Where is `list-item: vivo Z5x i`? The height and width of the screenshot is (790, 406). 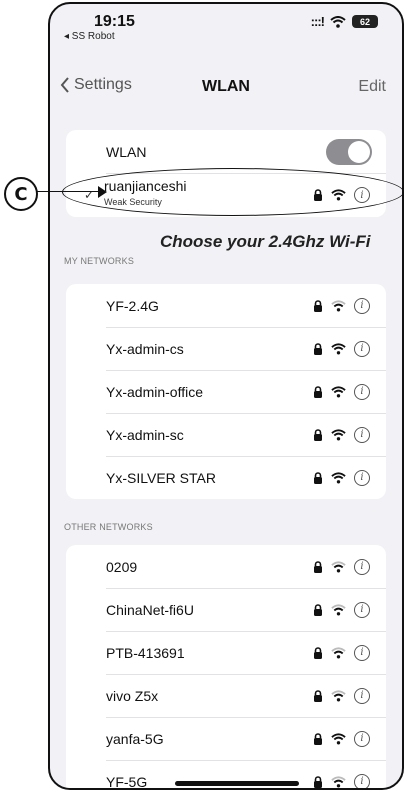 list-item: vivo Z5x i is located at coordinates (226, 695).